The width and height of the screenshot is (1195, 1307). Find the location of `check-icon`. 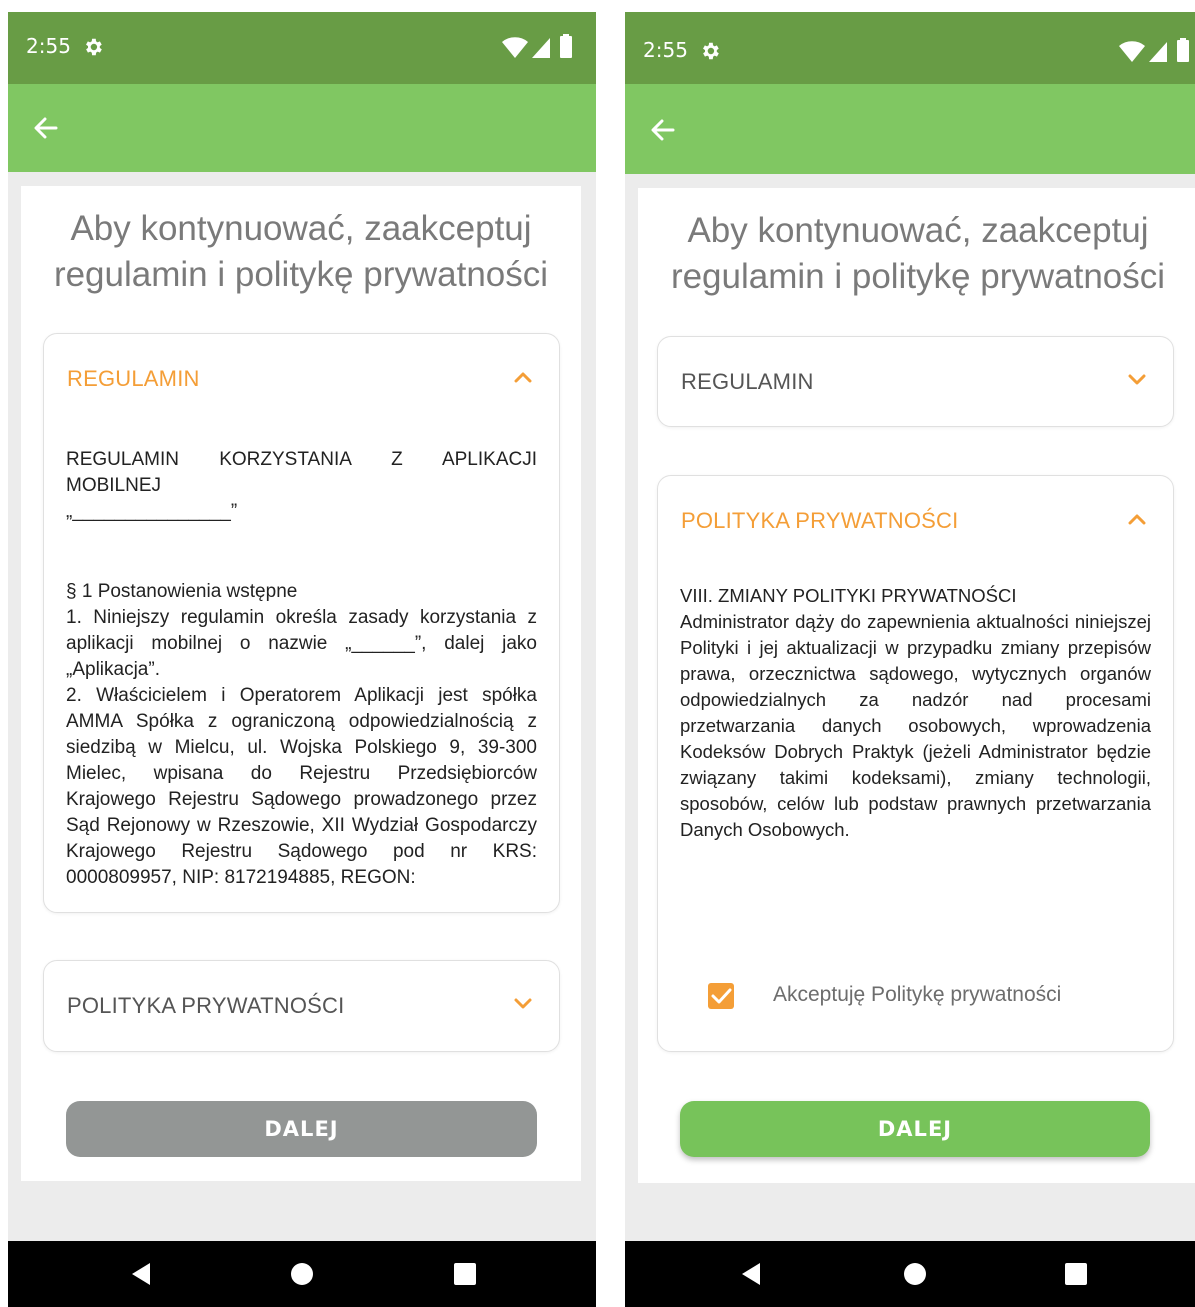

check-icon is located at coordinates (721, 996).